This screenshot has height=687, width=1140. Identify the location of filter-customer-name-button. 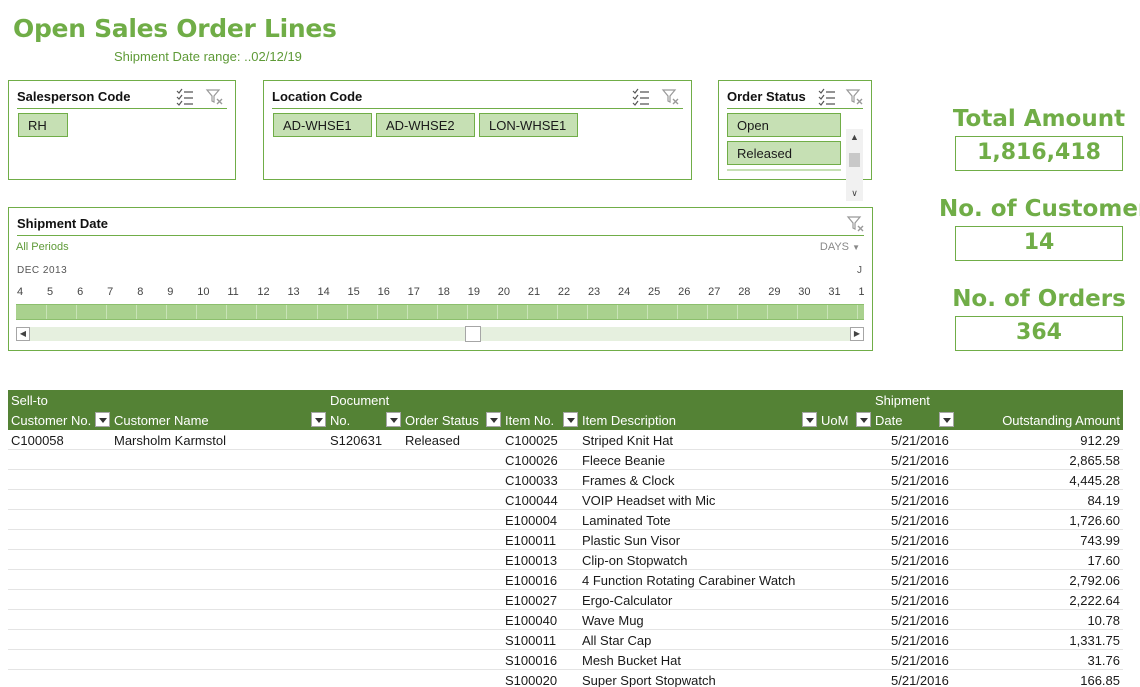
(318, 419).